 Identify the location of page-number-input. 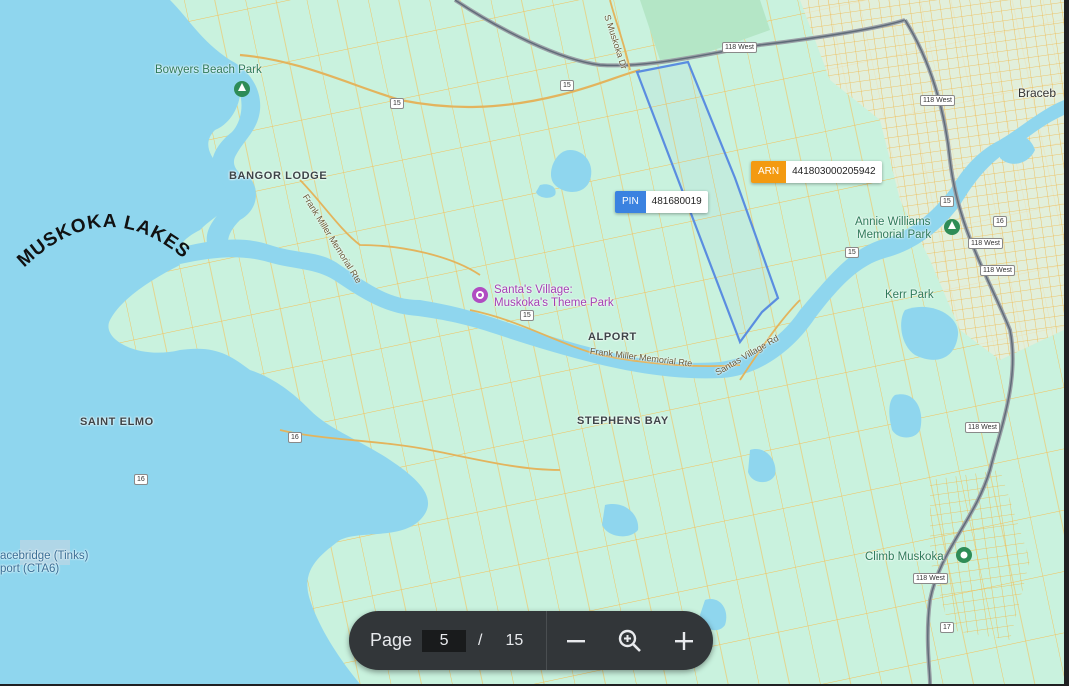
(444, 640).